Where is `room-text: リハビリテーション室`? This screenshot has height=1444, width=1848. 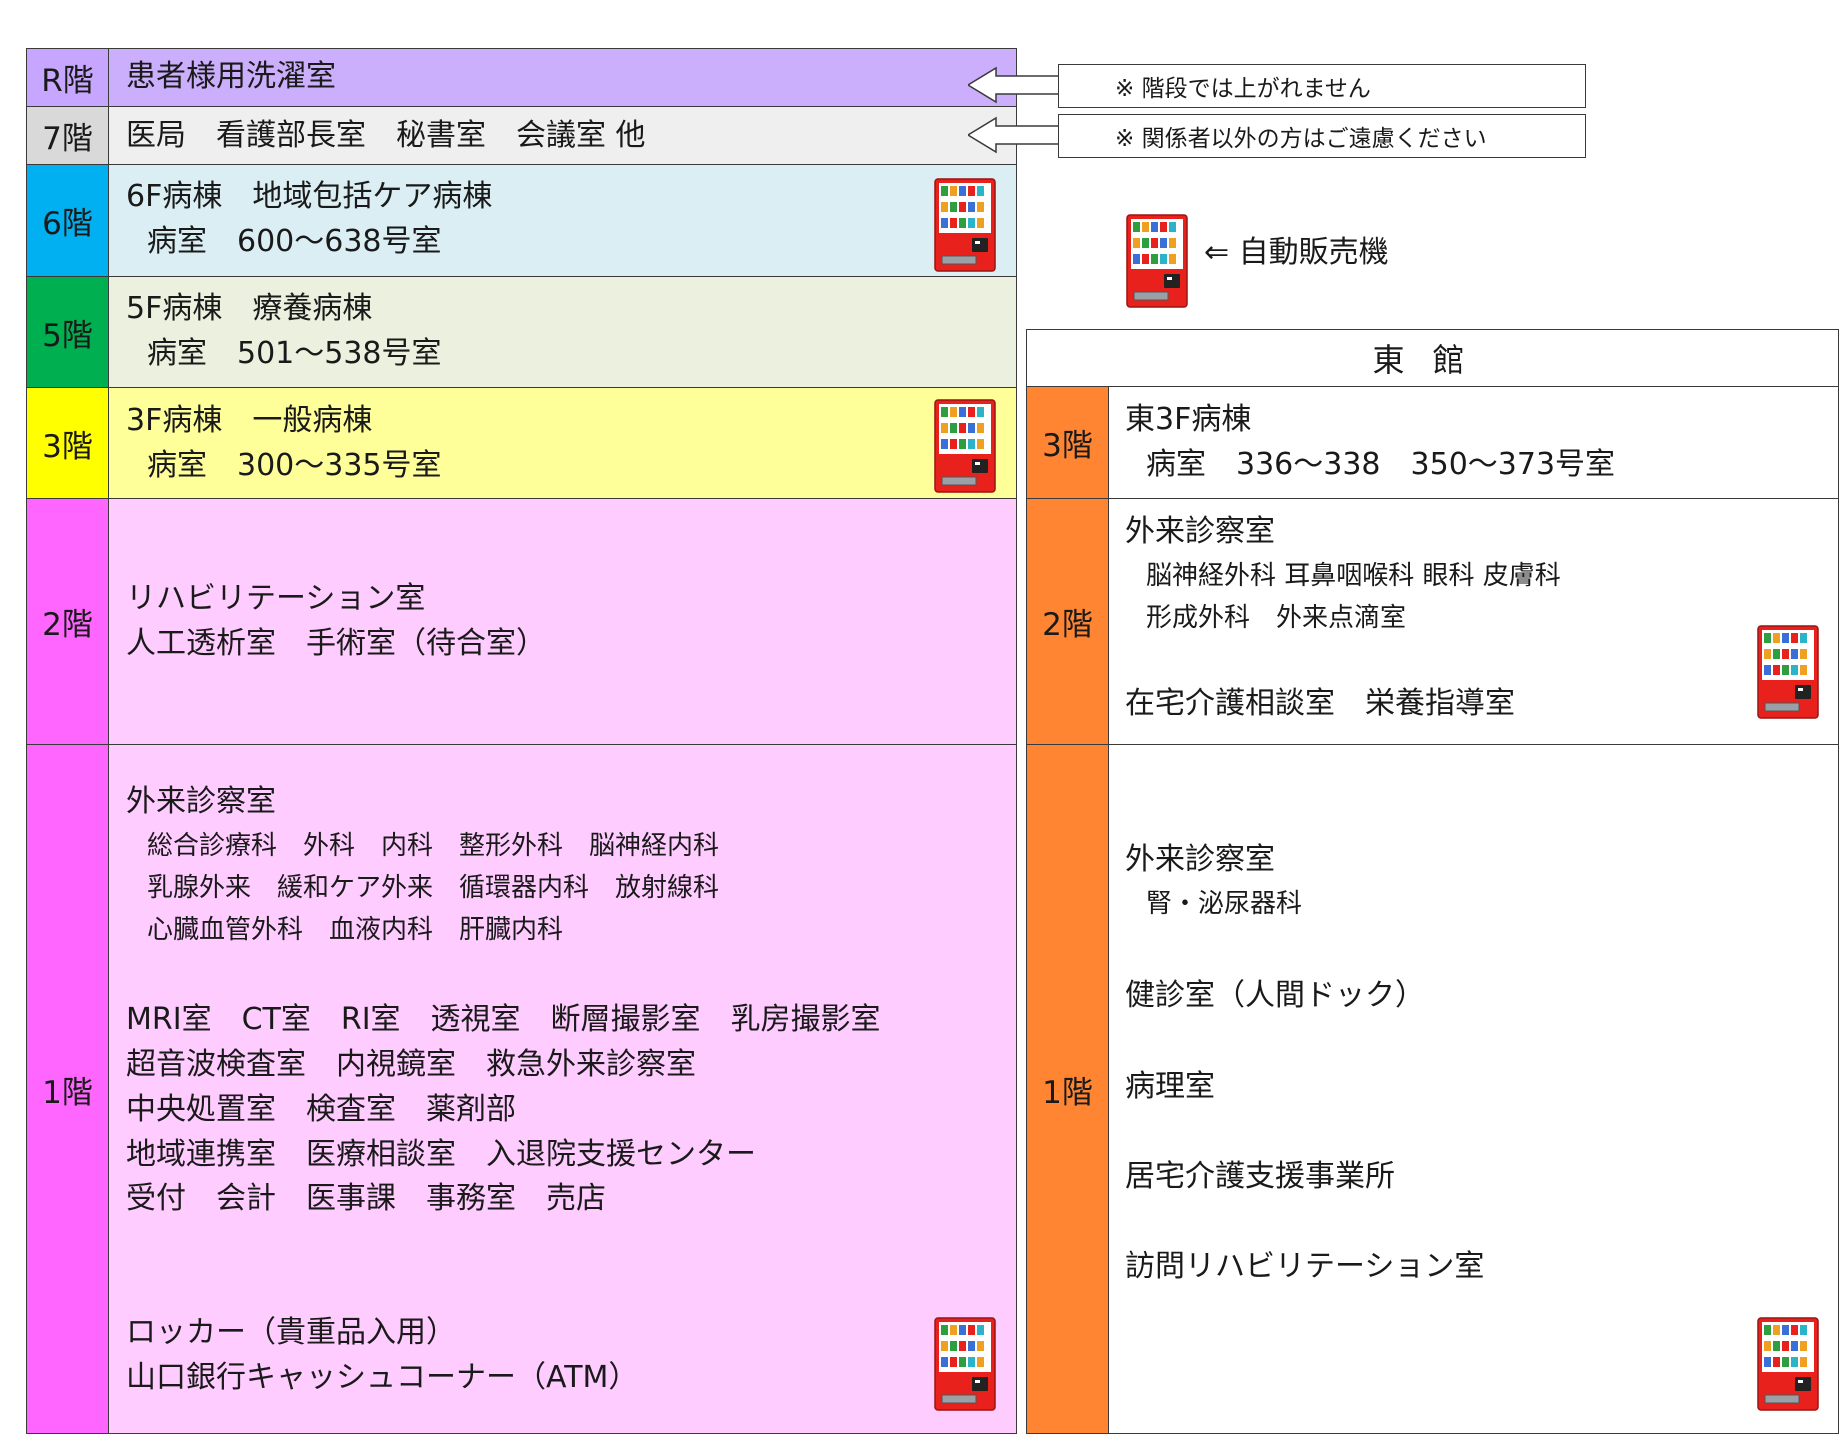
room-text: リハビリテーション室 is located at coordinates (276, 598).